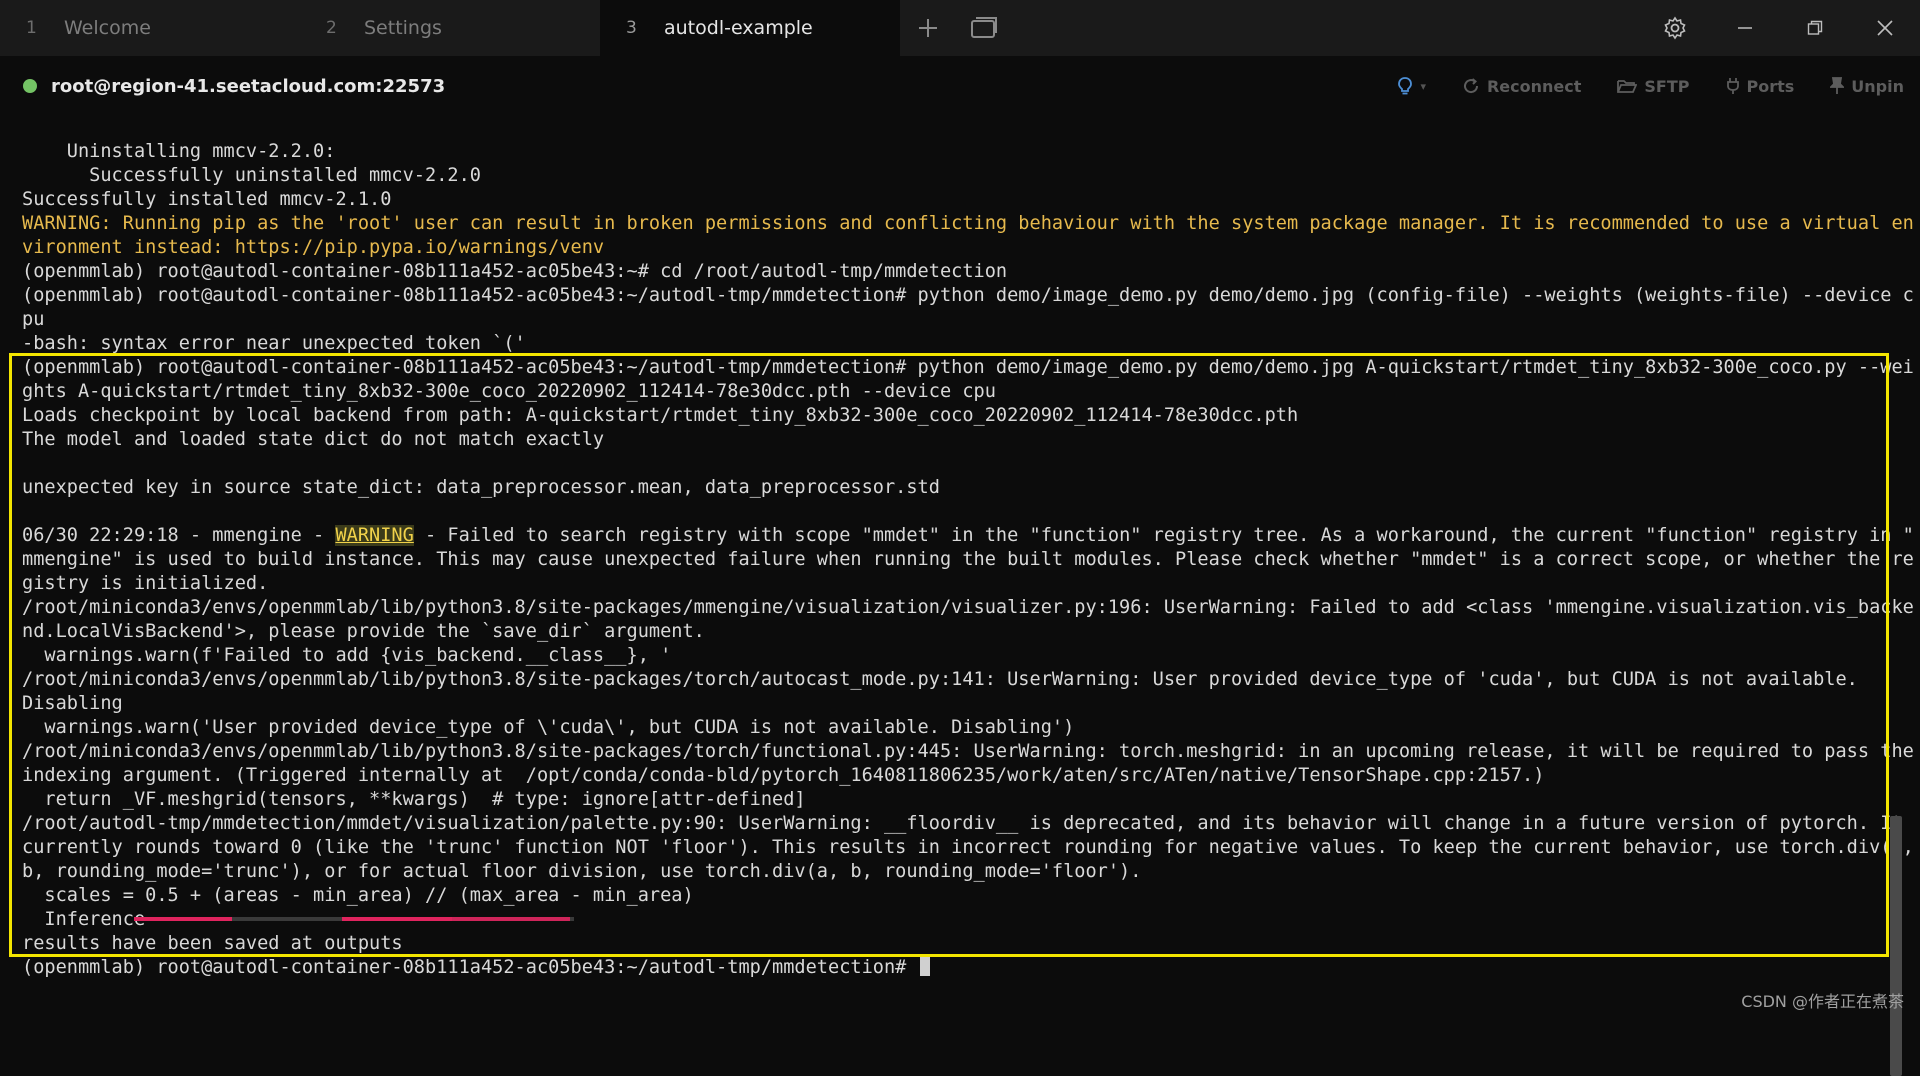 This screenshot has height=1076, width=1920. I want to click on tab-welcome: 1 Welcome, so click(150, 28).